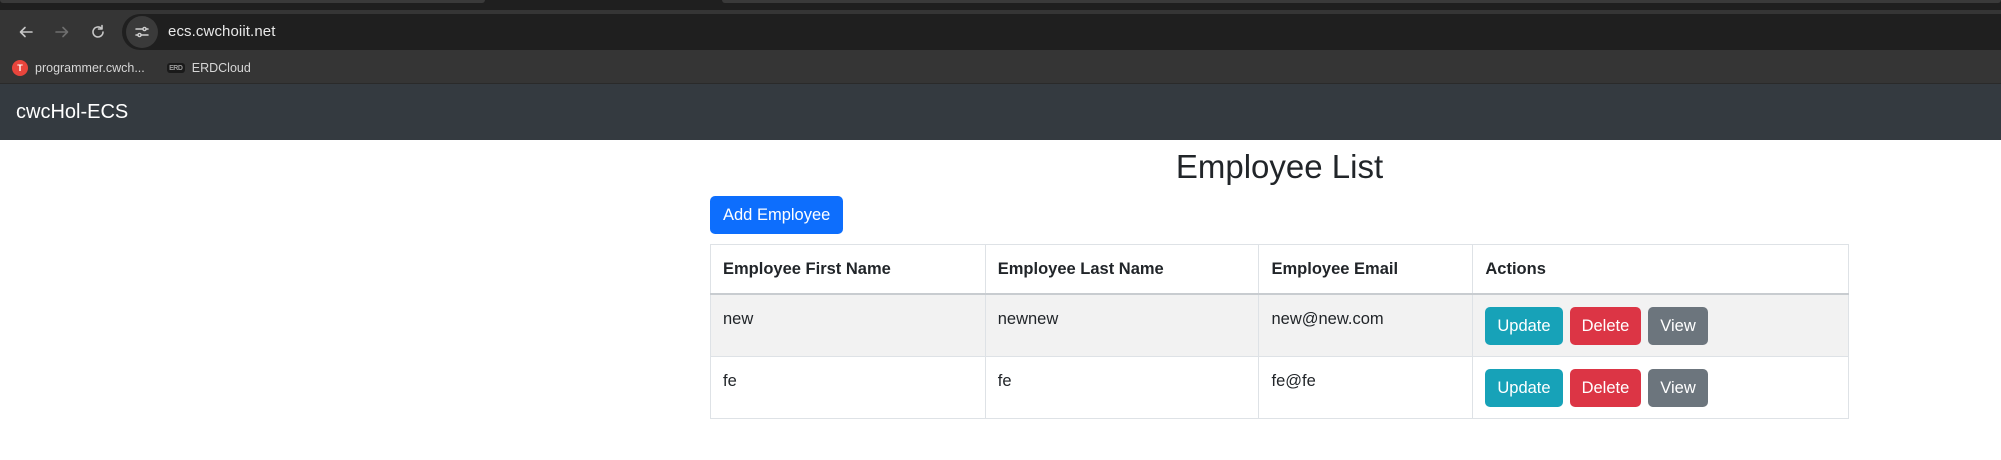 This screenshot has height=460, width=2001. What do you see at coordinates (221, 68) in the screenshot?
I see `bookmark-label: ERDCloud` at bounding box center [221, 68].